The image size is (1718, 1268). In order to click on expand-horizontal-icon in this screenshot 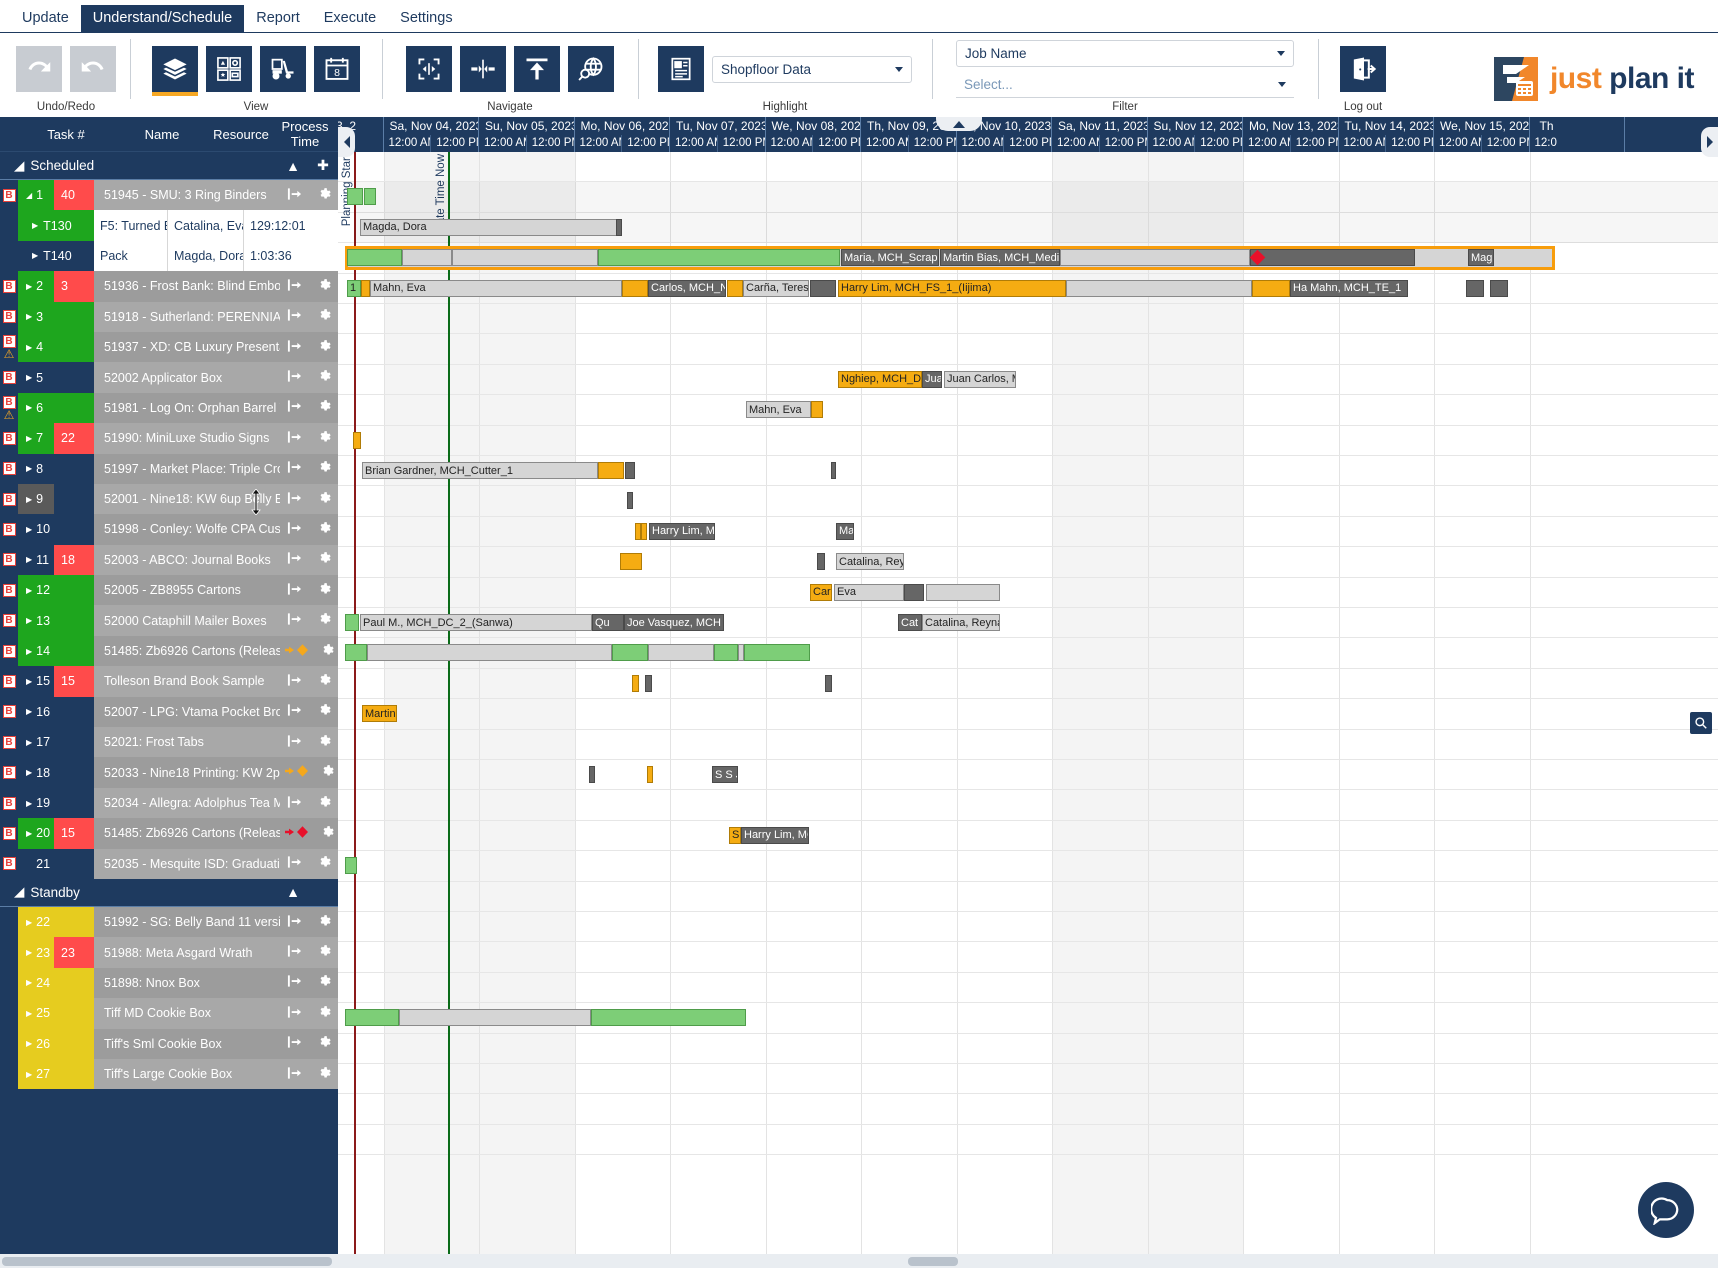, I will do `click(429, 69)`.